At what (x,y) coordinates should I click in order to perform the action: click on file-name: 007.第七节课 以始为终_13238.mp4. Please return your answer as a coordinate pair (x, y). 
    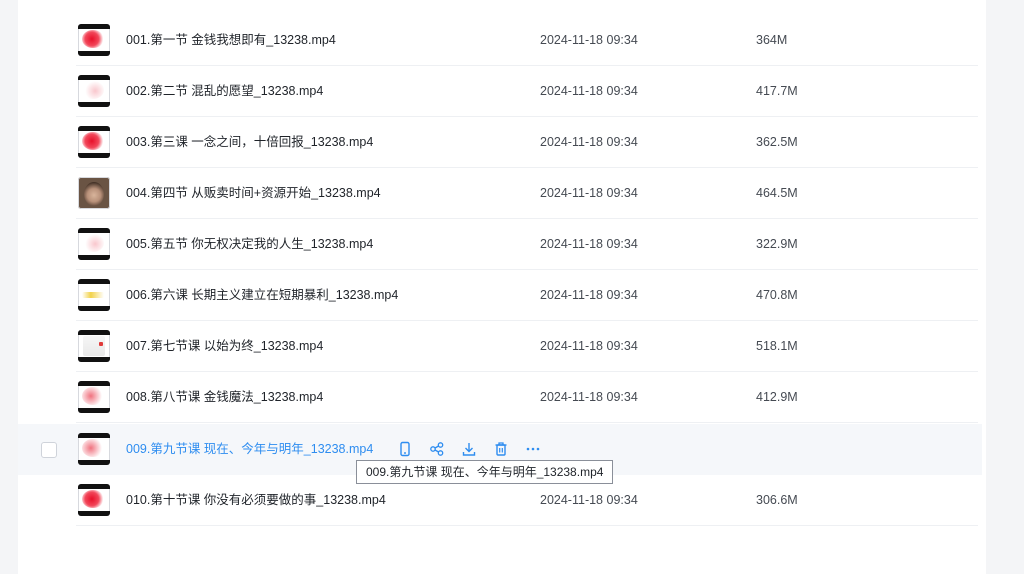
    Looking at the image, I should click on (224, 346).